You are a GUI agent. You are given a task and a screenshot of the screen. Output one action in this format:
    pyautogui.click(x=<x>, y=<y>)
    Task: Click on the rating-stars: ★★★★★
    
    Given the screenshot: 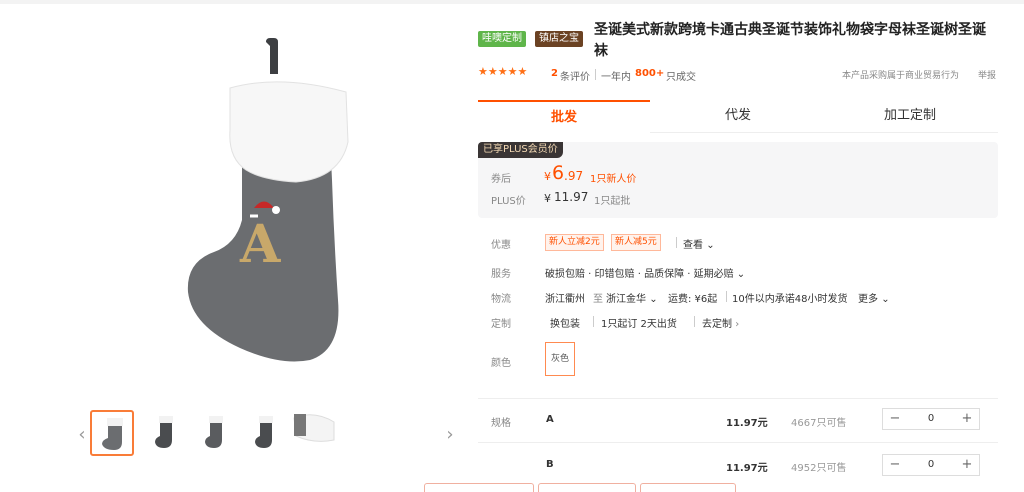 What is the action you would take?
    pyautogui.click(x=503, y=71)
    